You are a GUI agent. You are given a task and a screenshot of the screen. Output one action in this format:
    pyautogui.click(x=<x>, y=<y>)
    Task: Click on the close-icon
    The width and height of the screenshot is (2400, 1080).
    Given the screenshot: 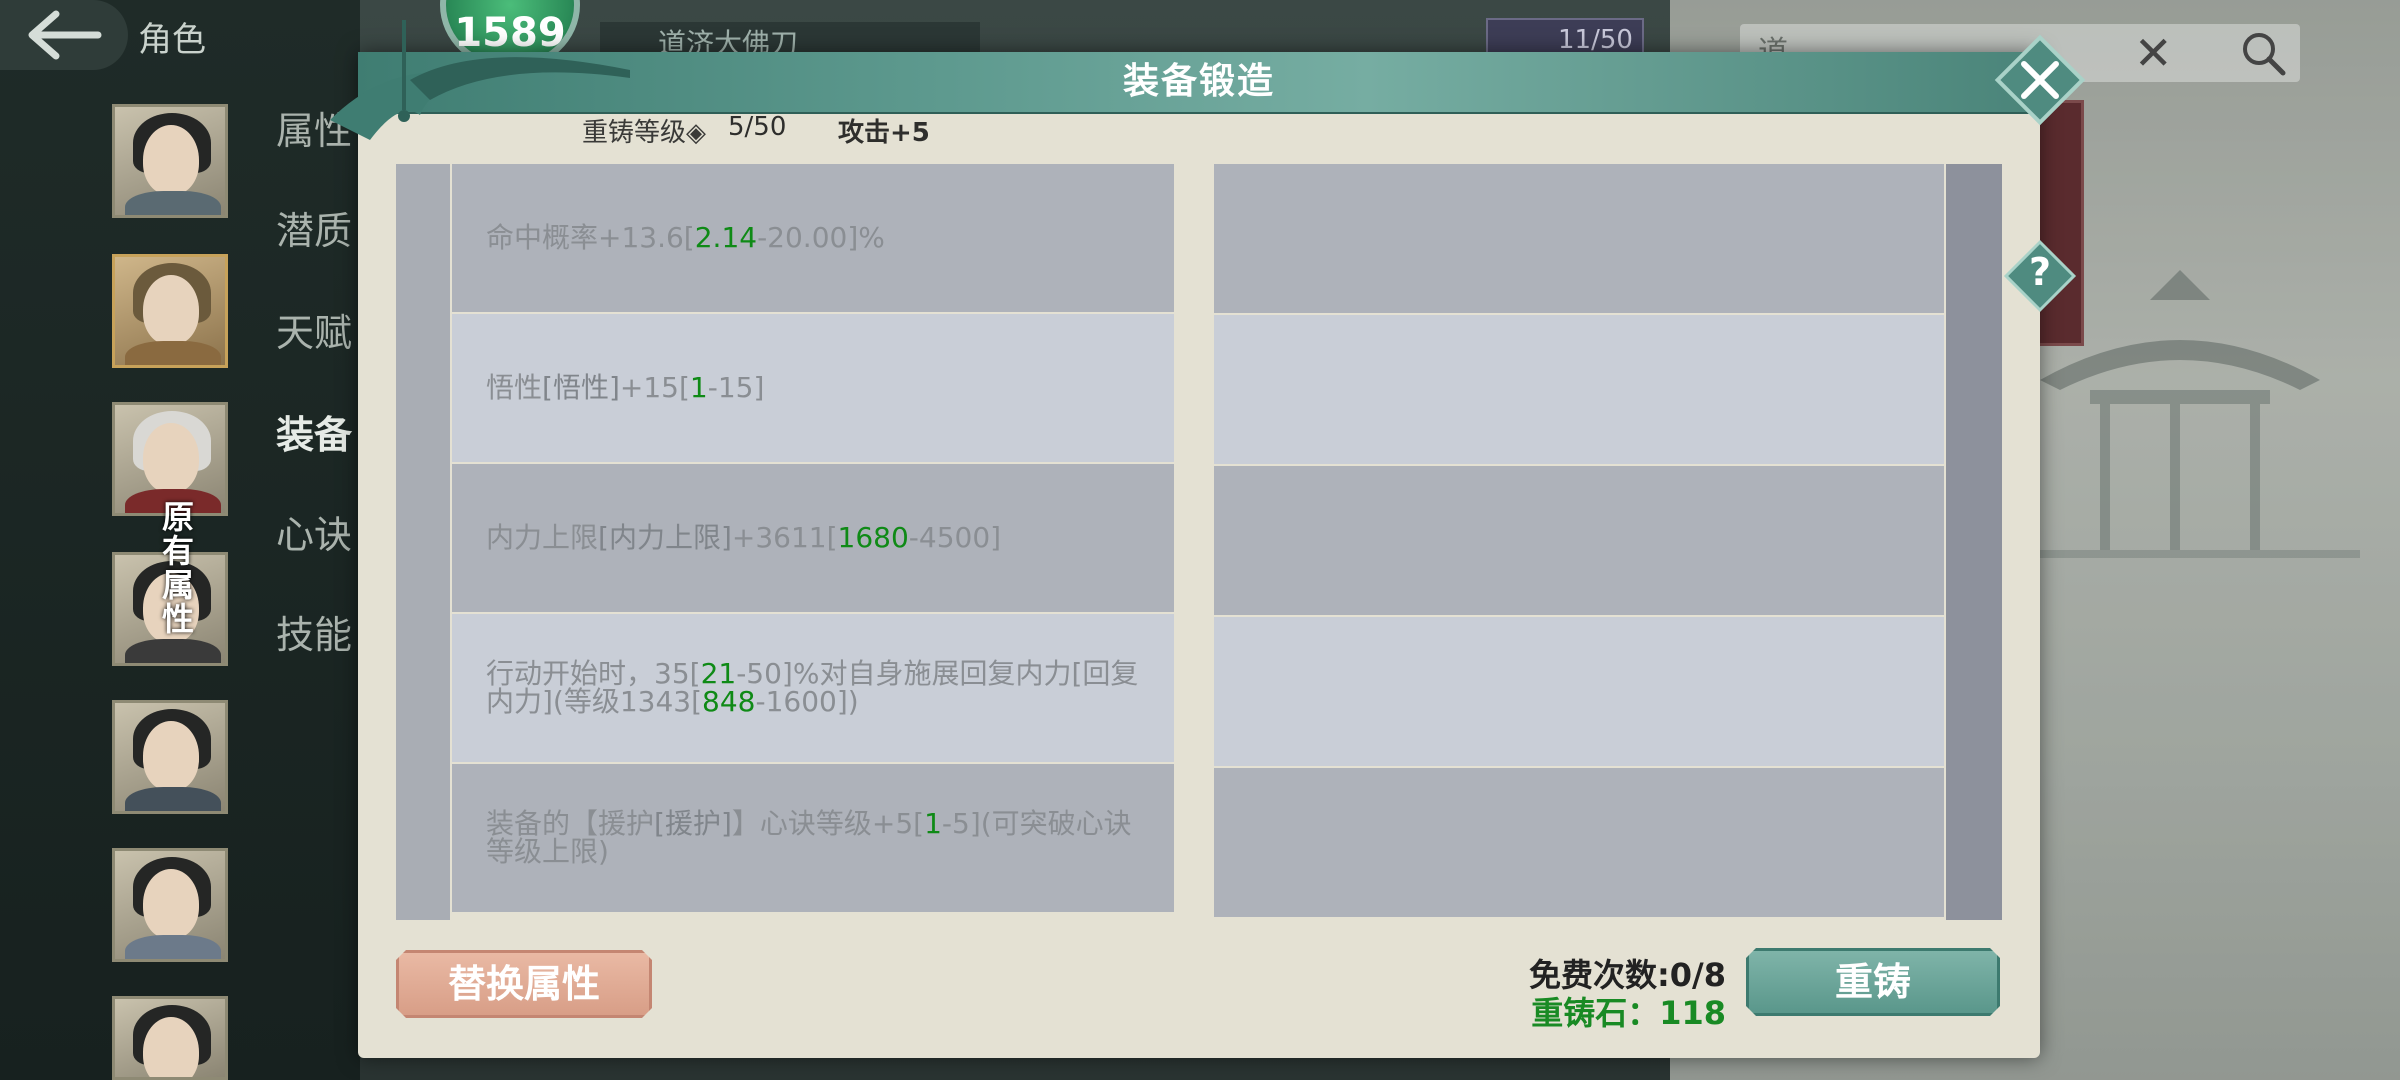 What is the action you would take?
    pyautogui.click(x=2040, y=80)
    